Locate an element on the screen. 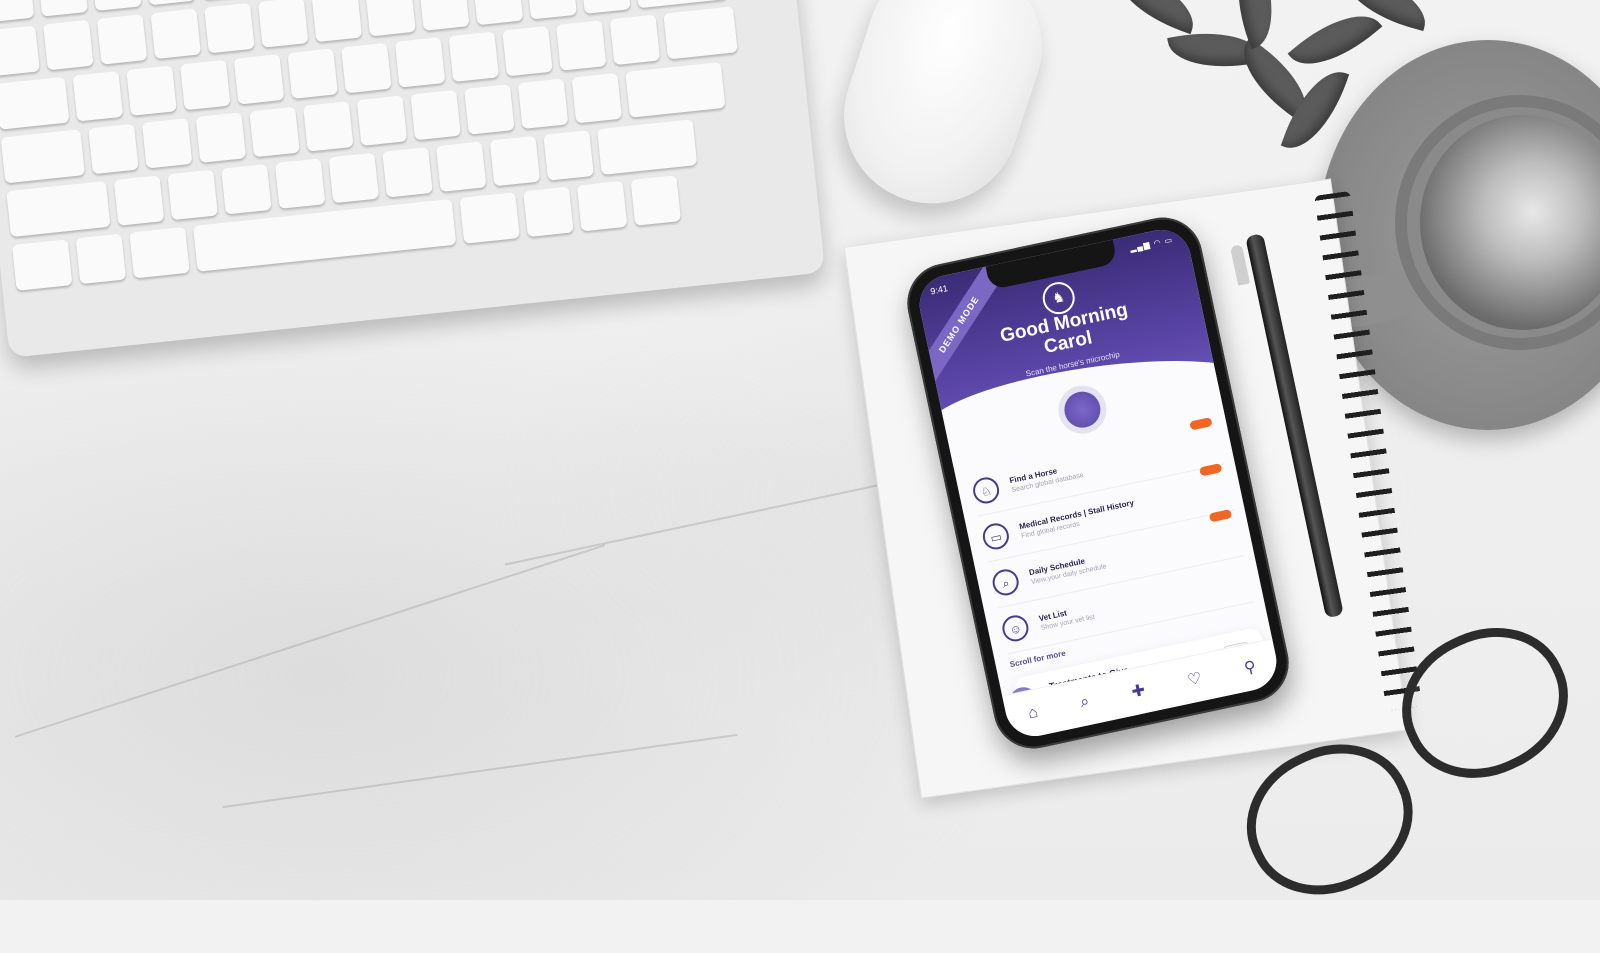  status-time: 9:41 is located at coordinates (939, 290).